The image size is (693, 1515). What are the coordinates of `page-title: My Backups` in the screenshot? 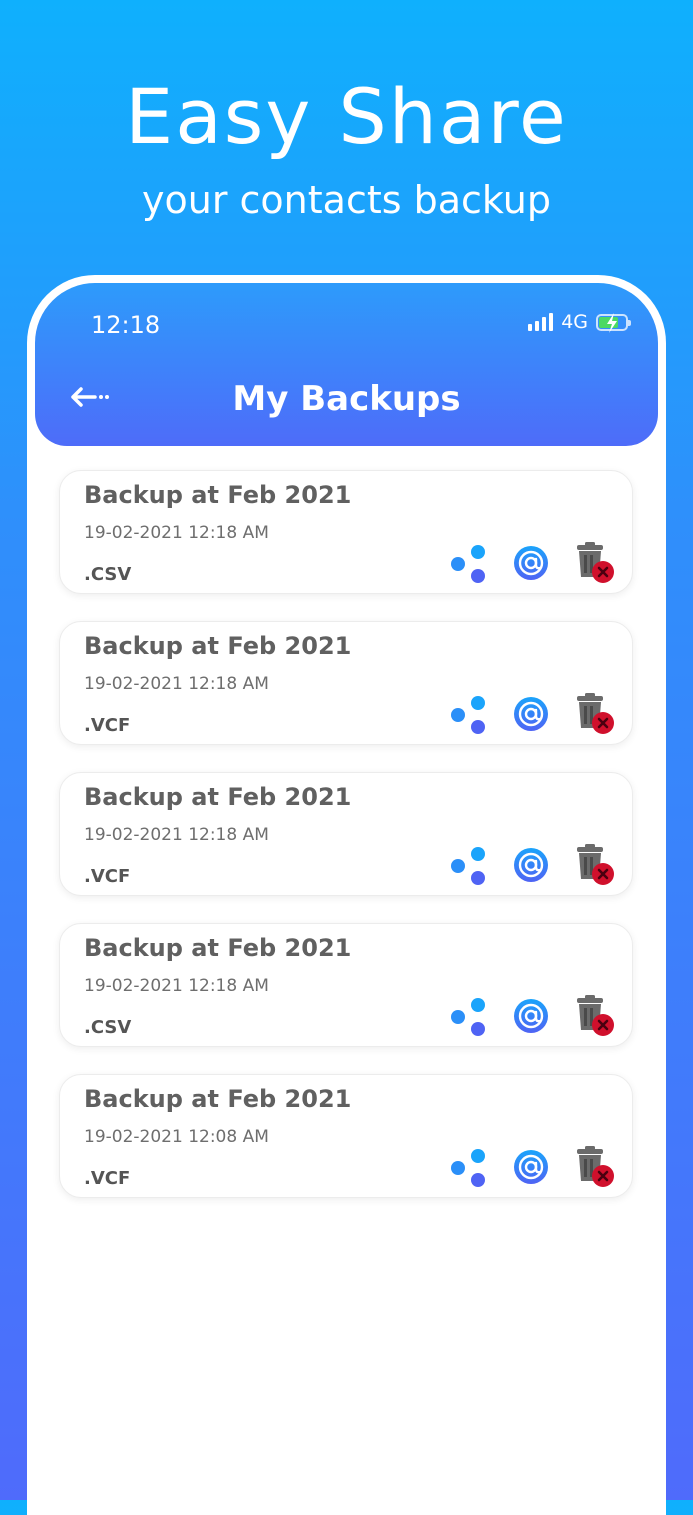 It's located at (346, 399).